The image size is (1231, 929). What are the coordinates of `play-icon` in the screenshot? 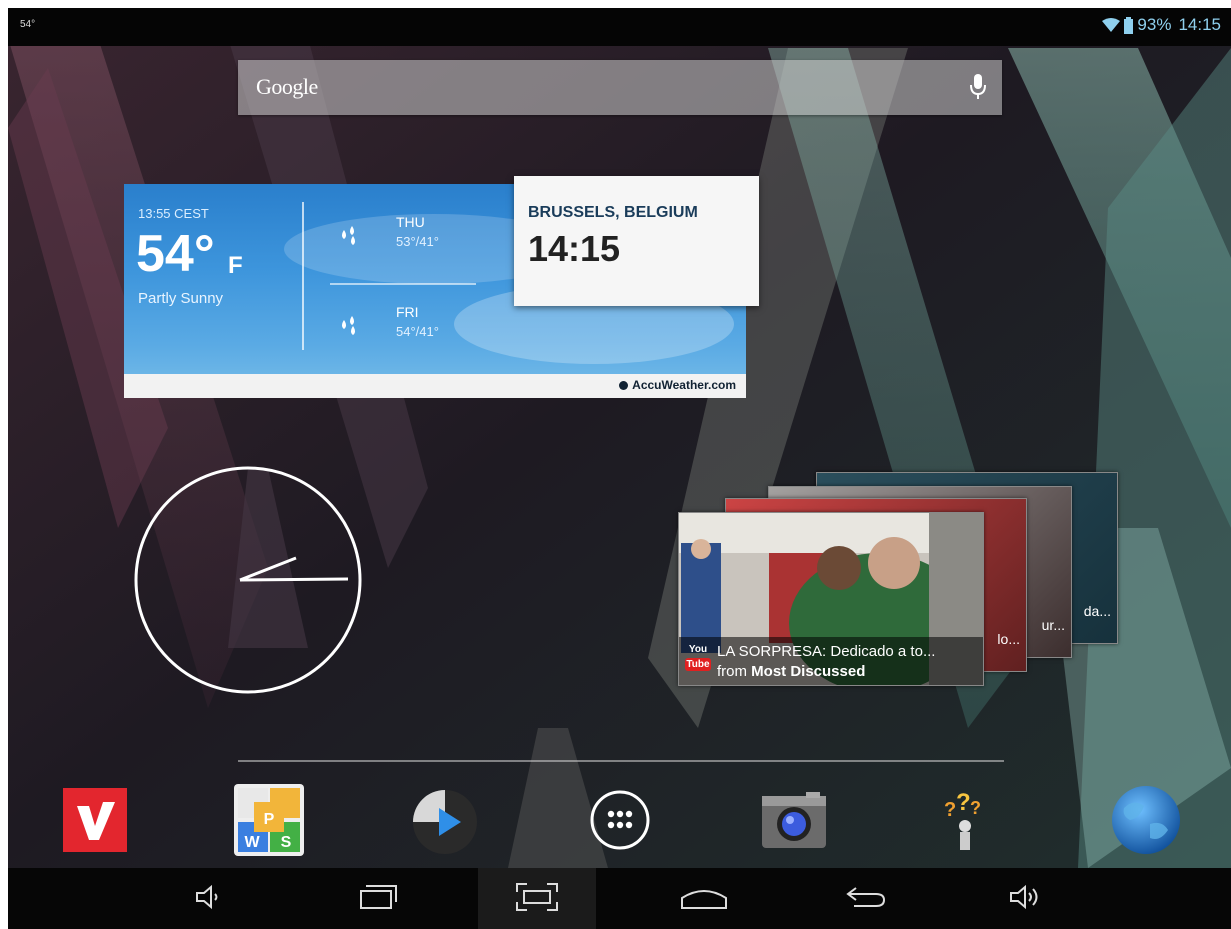 It's located at (445, 822).